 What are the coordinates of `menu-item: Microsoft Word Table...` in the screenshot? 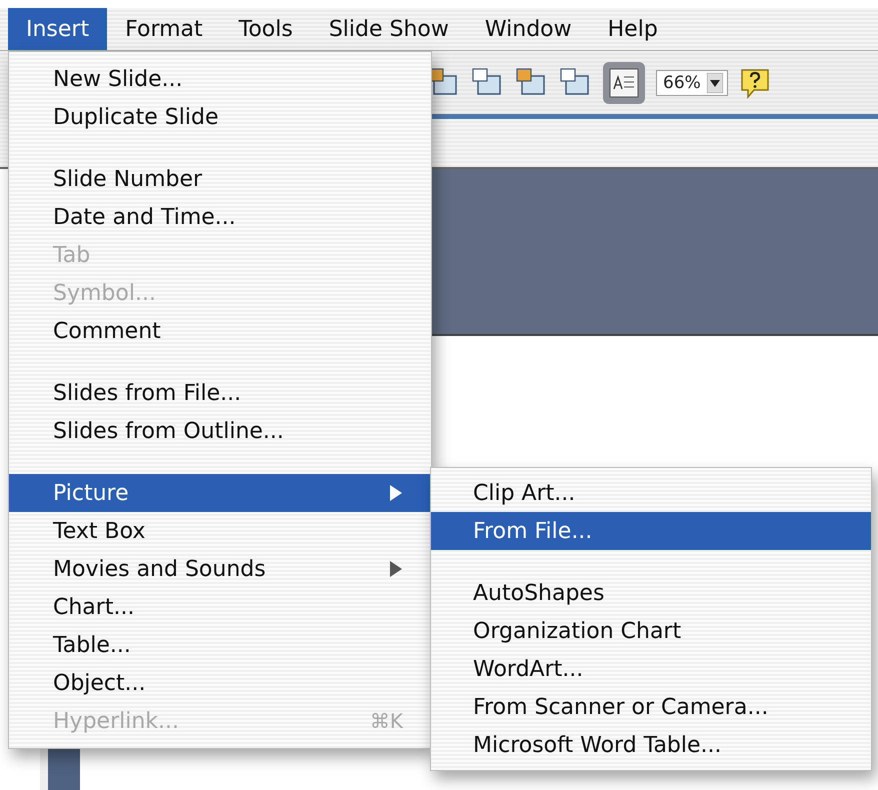 It's located at (651, 745).